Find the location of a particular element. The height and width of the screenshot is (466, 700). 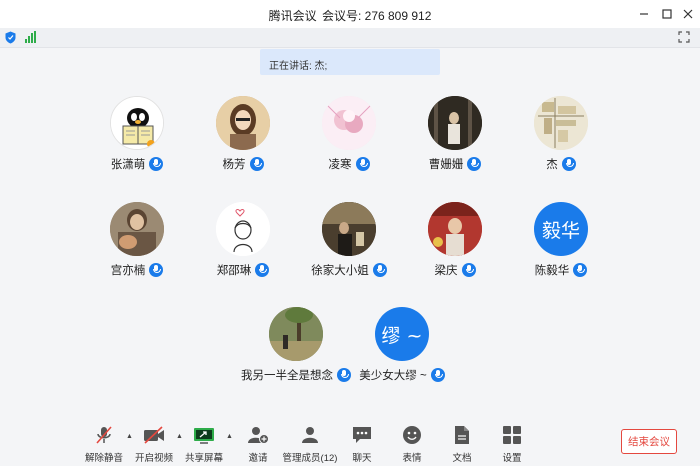

participant-tile: 杨芳 is located at coordinates (243, 134).